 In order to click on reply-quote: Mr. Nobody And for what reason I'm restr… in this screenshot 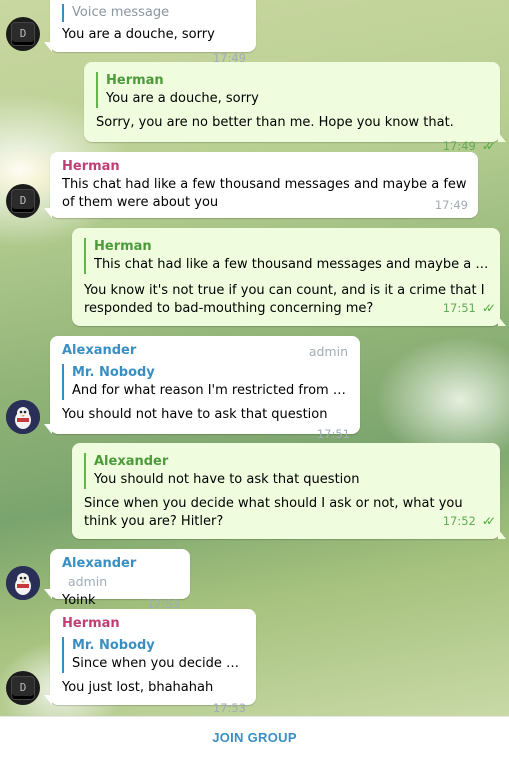, I will do `click(206, 382)`.